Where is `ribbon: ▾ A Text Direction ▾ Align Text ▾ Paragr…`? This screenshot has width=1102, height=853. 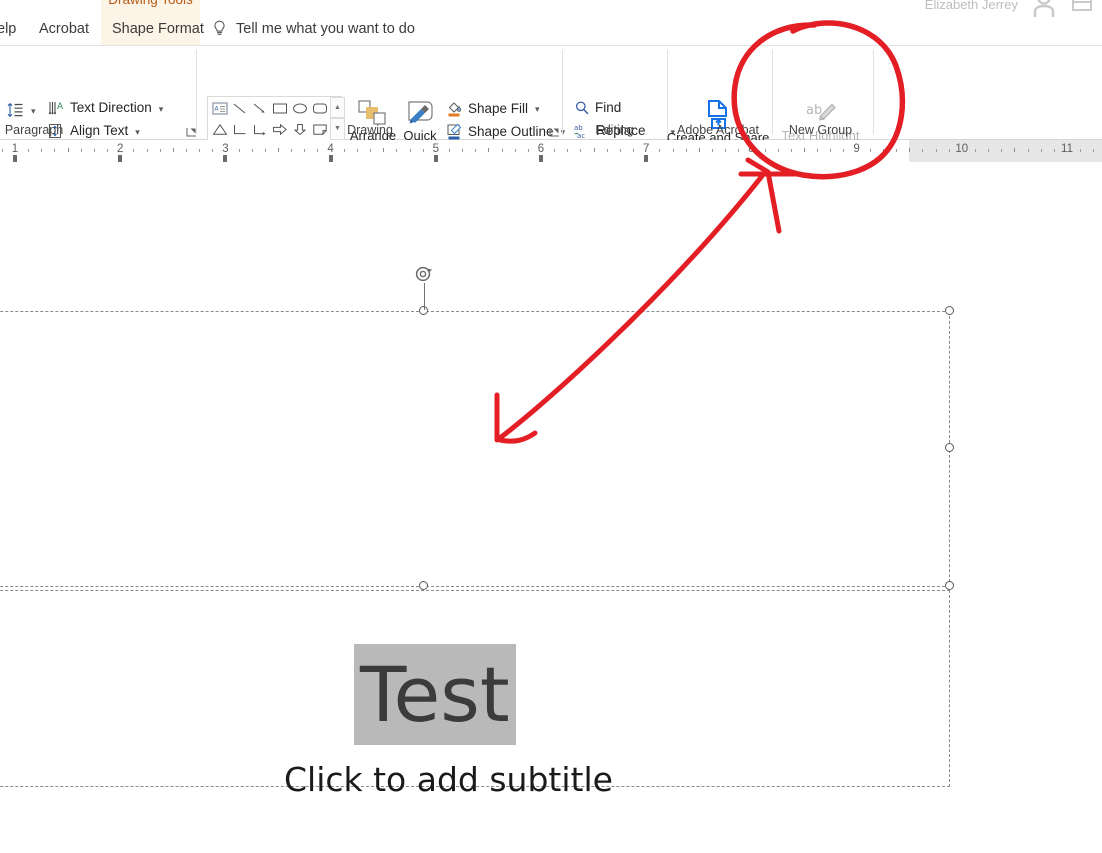
ribbon: ▾ A Text Direction ▾ Align Text ▾ Paragr… is located at coordinates (551, 103).